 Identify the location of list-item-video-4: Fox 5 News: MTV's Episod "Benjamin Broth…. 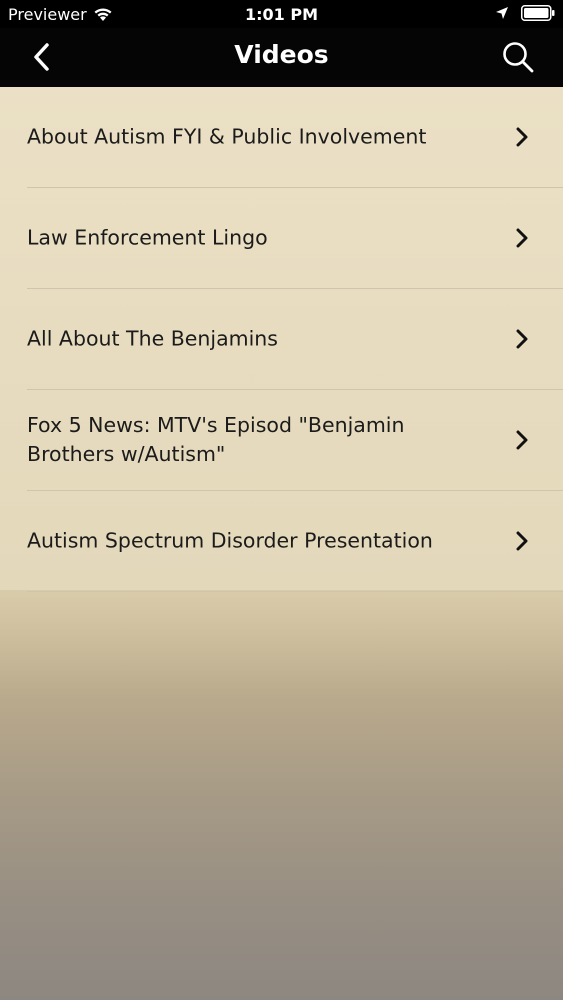
(295, 440).